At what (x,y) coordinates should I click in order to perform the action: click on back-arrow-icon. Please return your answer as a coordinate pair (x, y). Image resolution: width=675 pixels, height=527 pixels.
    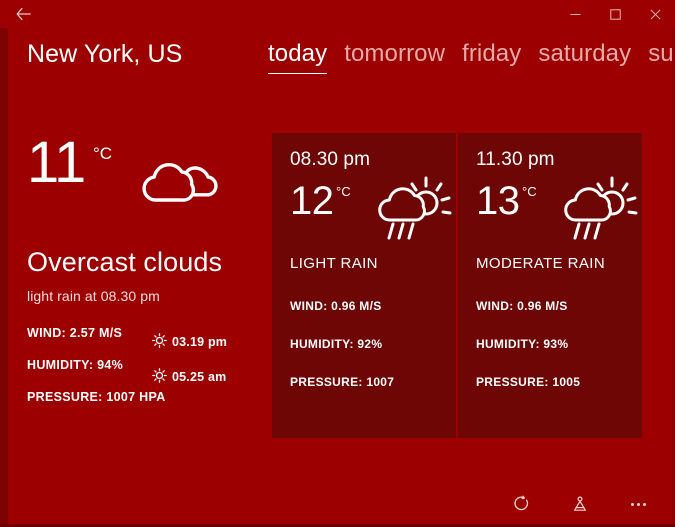
    Looking at the image, I should click on (24, 14).